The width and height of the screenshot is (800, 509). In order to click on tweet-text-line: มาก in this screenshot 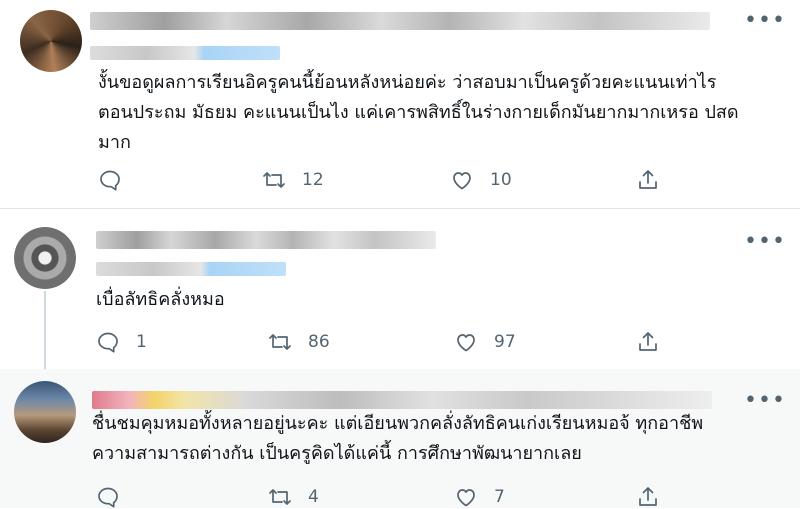, I will do `click(114, 142)`.